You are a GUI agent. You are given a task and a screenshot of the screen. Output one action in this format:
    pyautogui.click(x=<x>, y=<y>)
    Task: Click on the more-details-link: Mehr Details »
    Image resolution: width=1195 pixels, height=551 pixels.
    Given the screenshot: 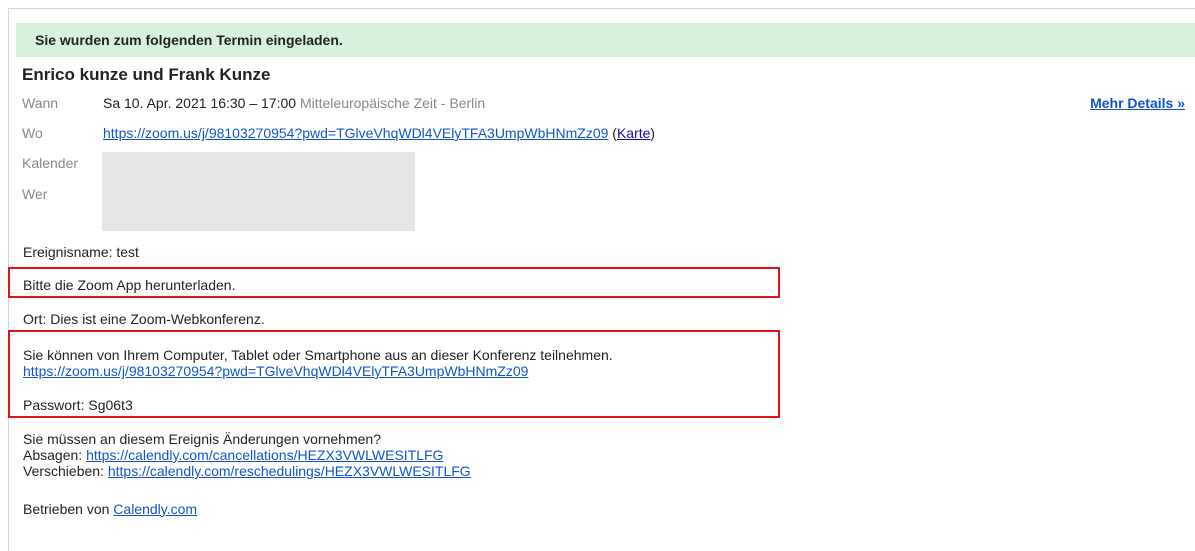 What is the action you would take?
    pyautogui.click(x=1137, y=103)
    